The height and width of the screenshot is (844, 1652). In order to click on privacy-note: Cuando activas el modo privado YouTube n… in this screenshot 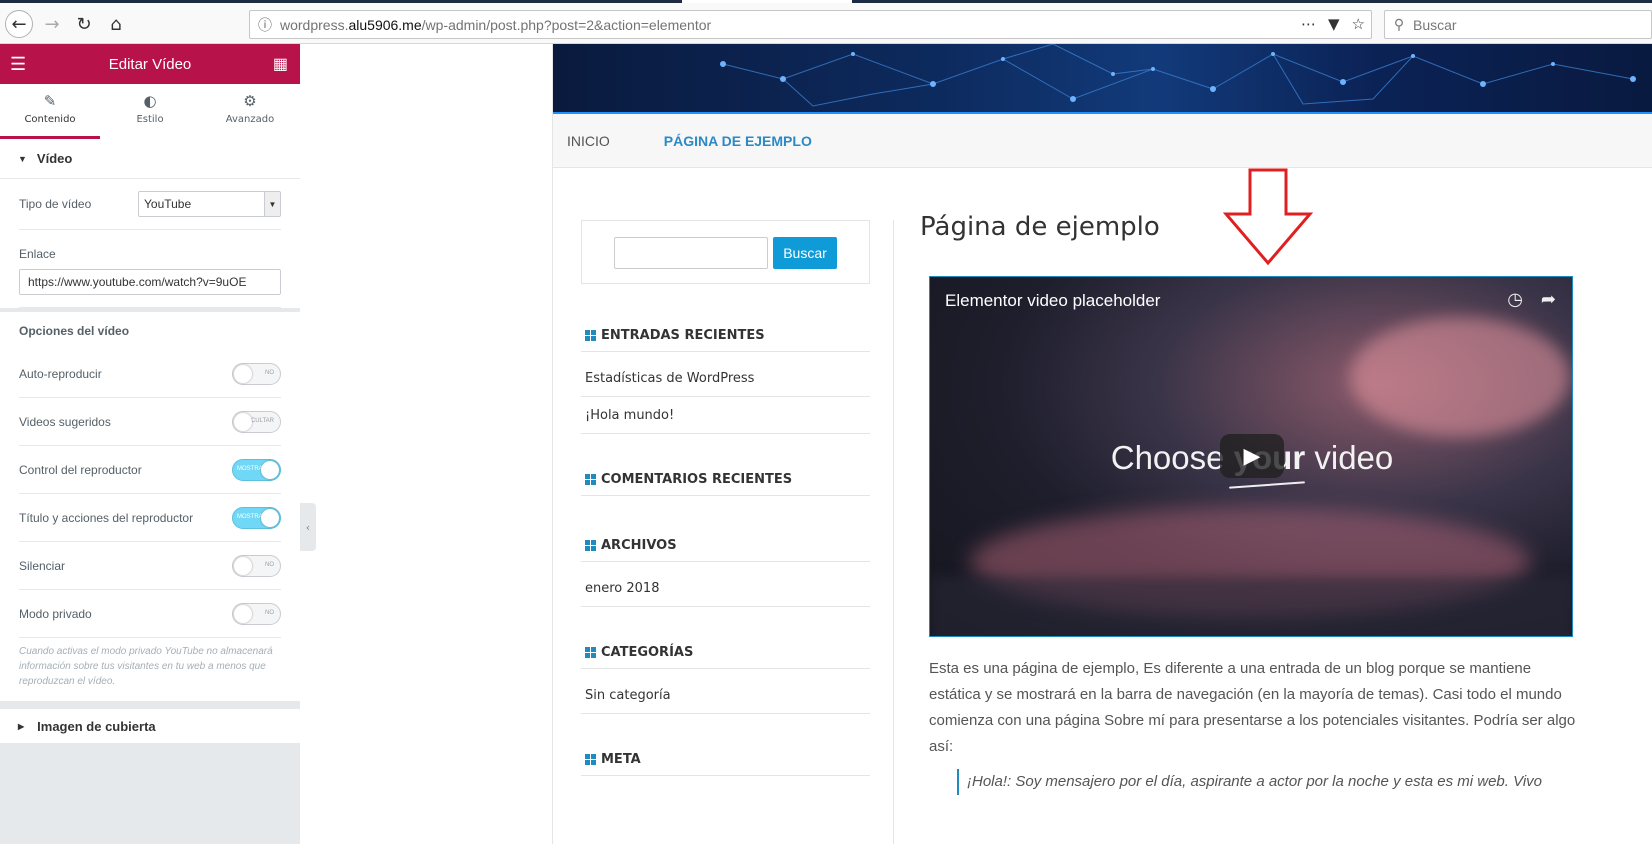, I will do `click(146, 666)`.